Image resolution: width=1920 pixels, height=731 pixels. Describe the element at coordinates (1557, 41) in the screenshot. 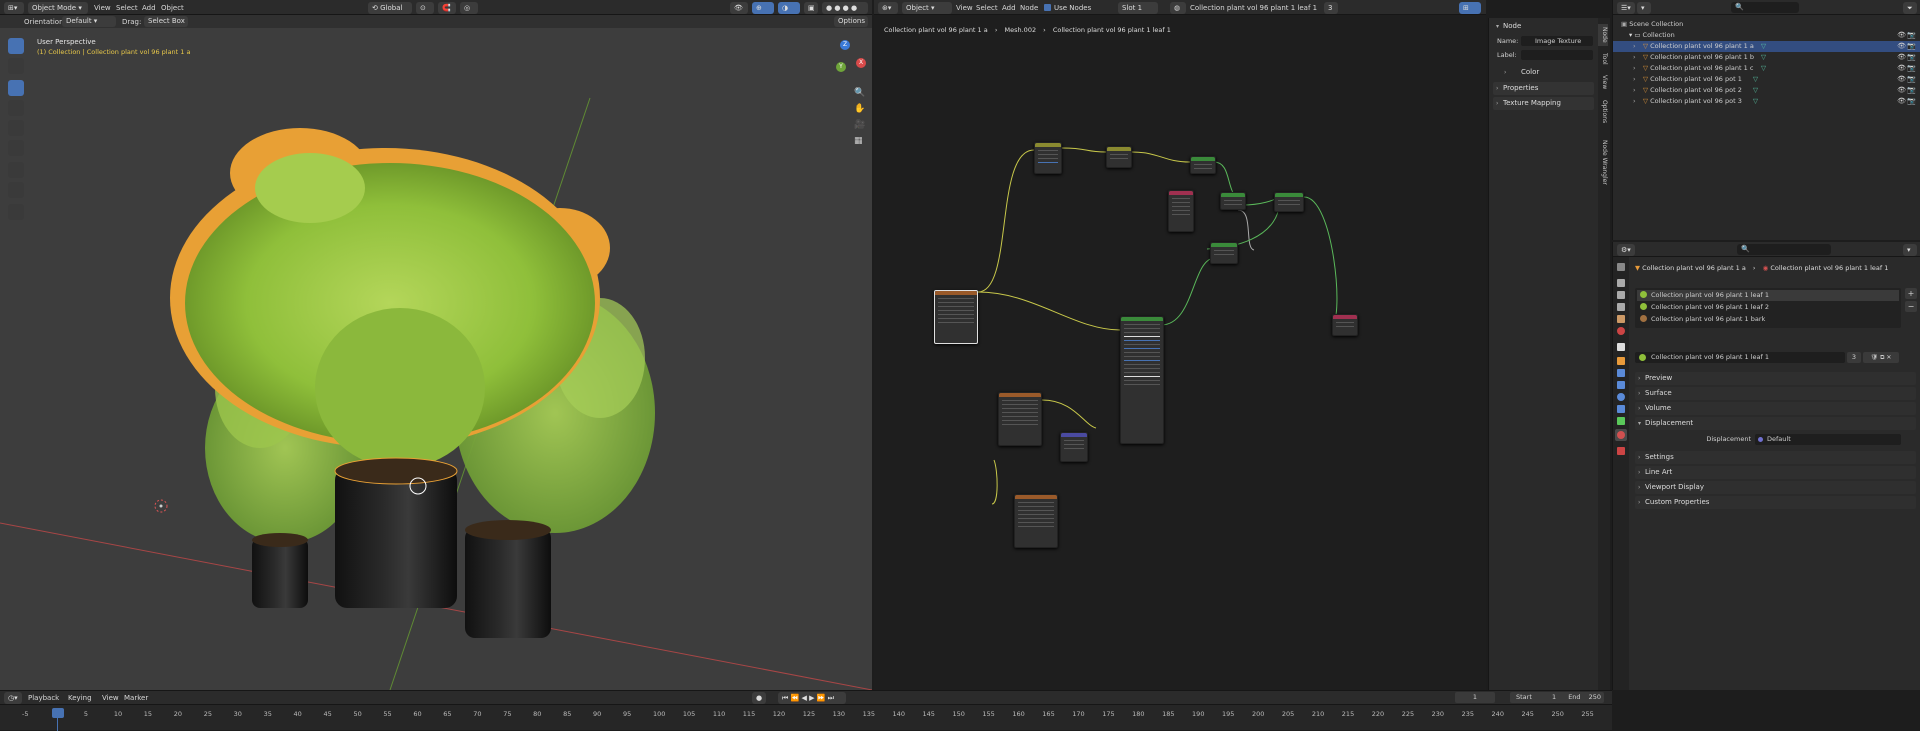

I see `name-field: Image Texture` at that location.